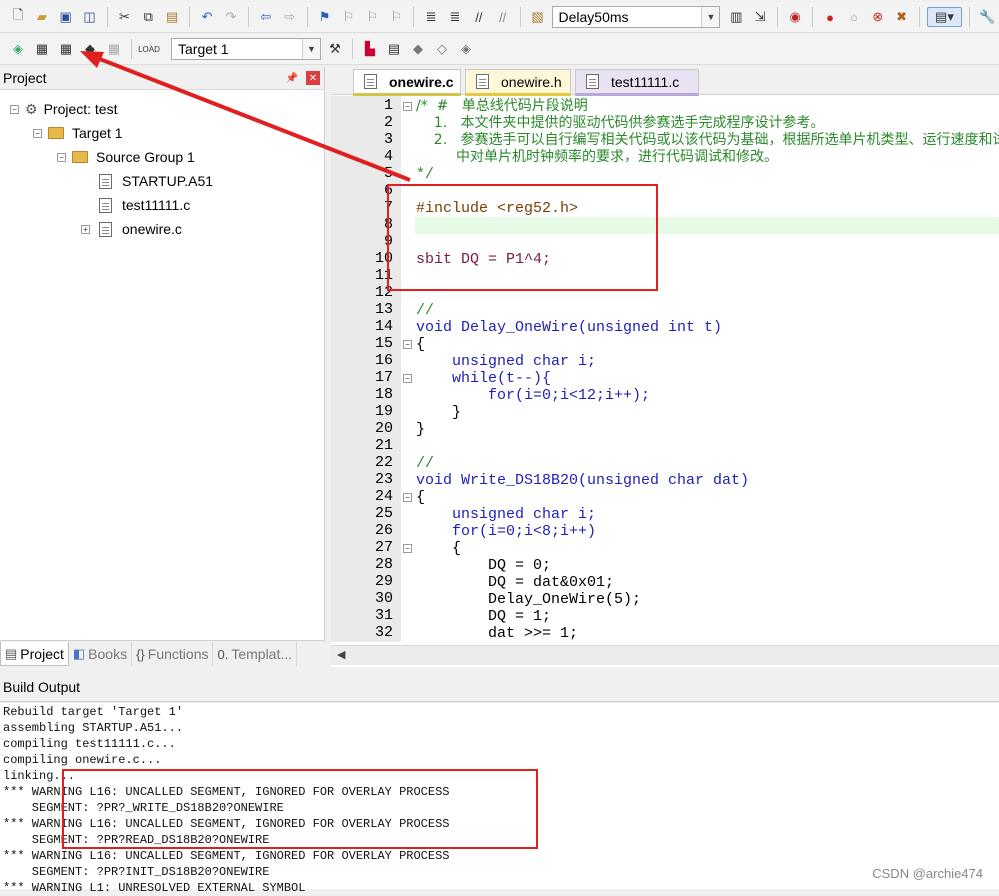  What do you see at coordinates (927, 873) in the screenshot?
I see `watermark: CSDN @archie474` at bounding box center [927, 873].